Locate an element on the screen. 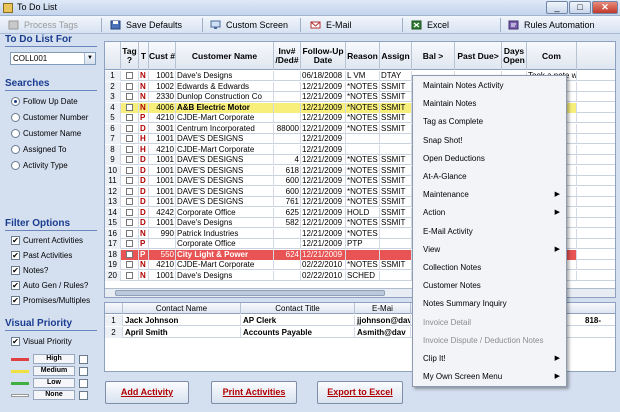 Image resolution: width=620 pixels, height=412 pixels. search-option: Customer Number is located at coordinates (49, 117).